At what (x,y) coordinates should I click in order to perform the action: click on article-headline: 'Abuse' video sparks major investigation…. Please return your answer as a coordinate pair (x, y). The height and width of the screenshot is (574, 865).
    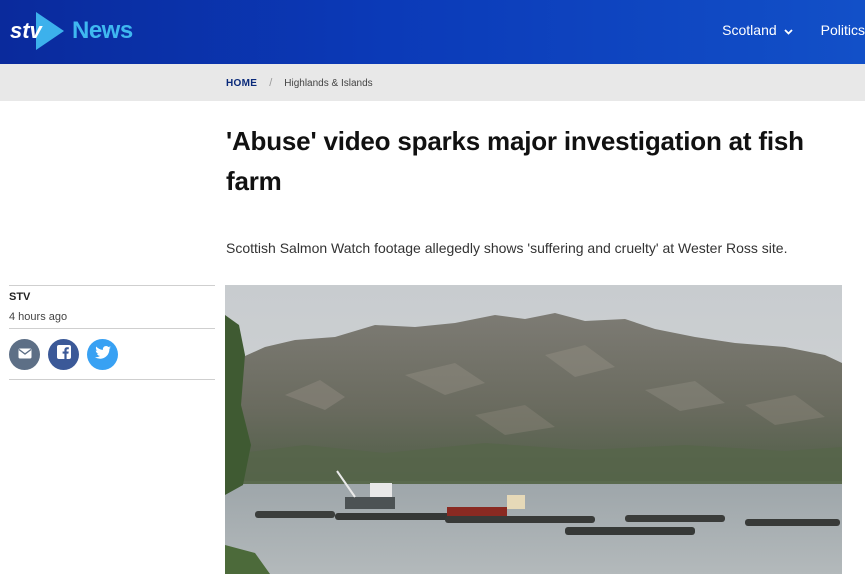
    Looking at the image, I should click on (515, 161).